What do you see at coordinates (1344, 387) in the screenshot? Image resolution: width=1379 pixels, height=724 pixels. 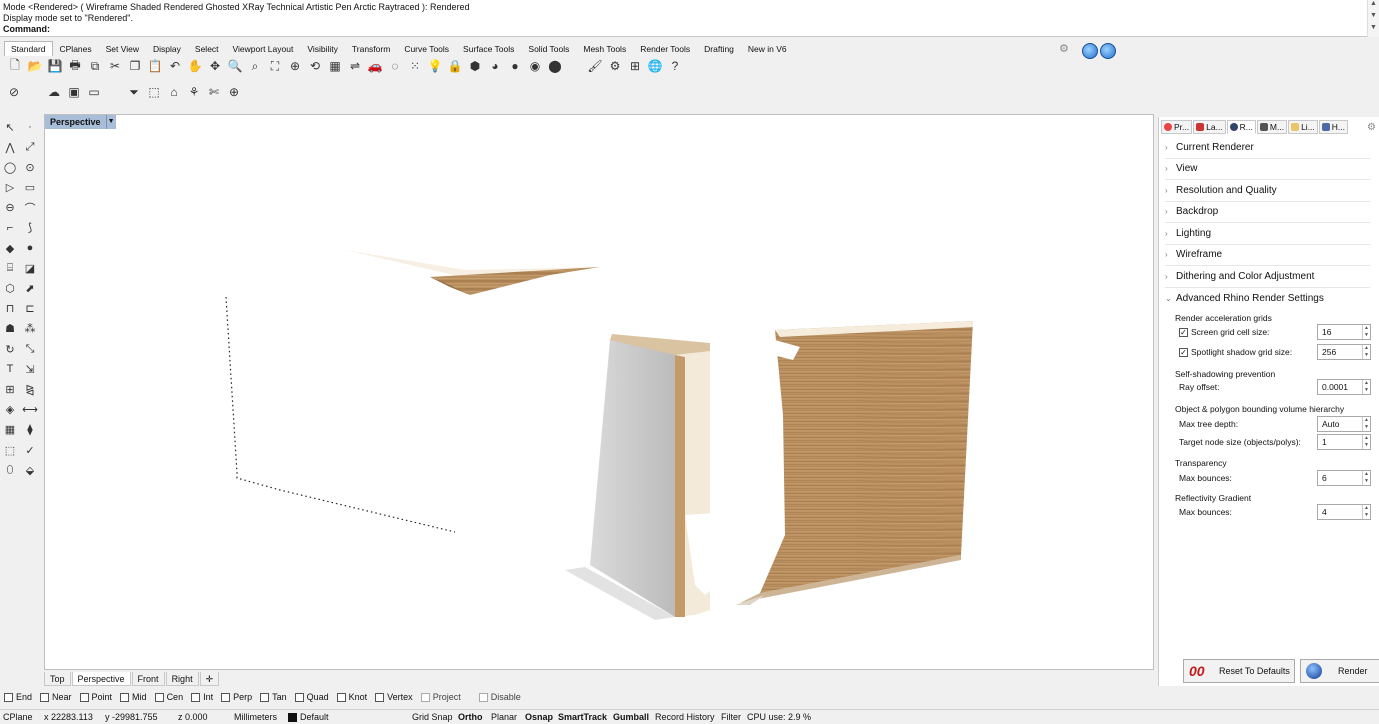 I see `ray-offset-input: 0.0001 ▲ ▼` at bounding box center [1344, 387].